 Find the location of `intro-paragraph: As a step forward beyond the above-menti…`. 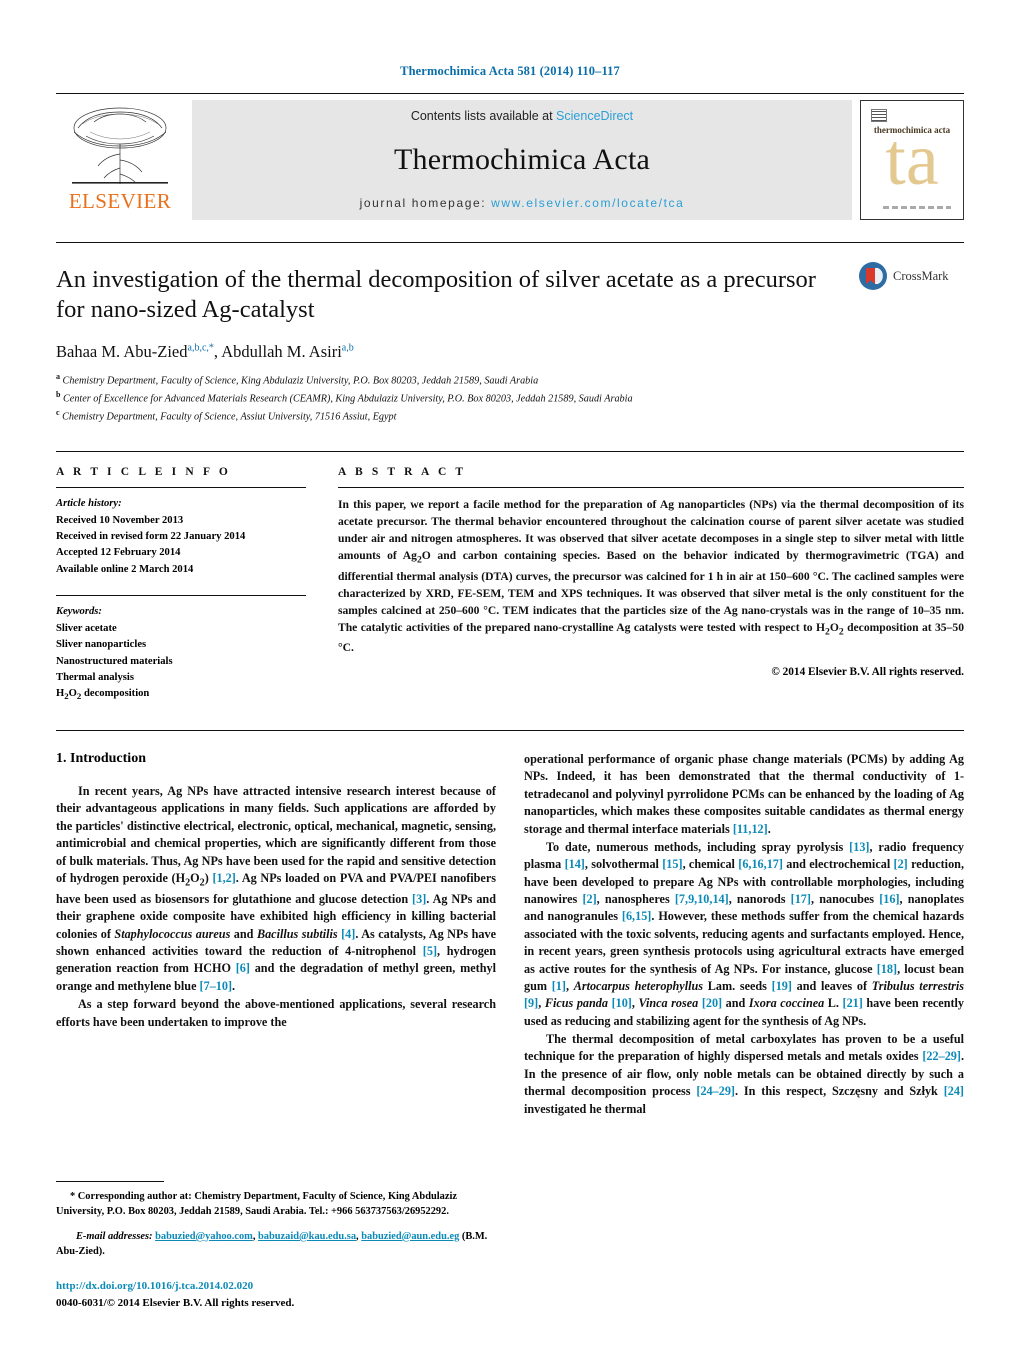

intro-paragraph: As a step forward beyond the above-menti… is located at coordinates (276, 1013).